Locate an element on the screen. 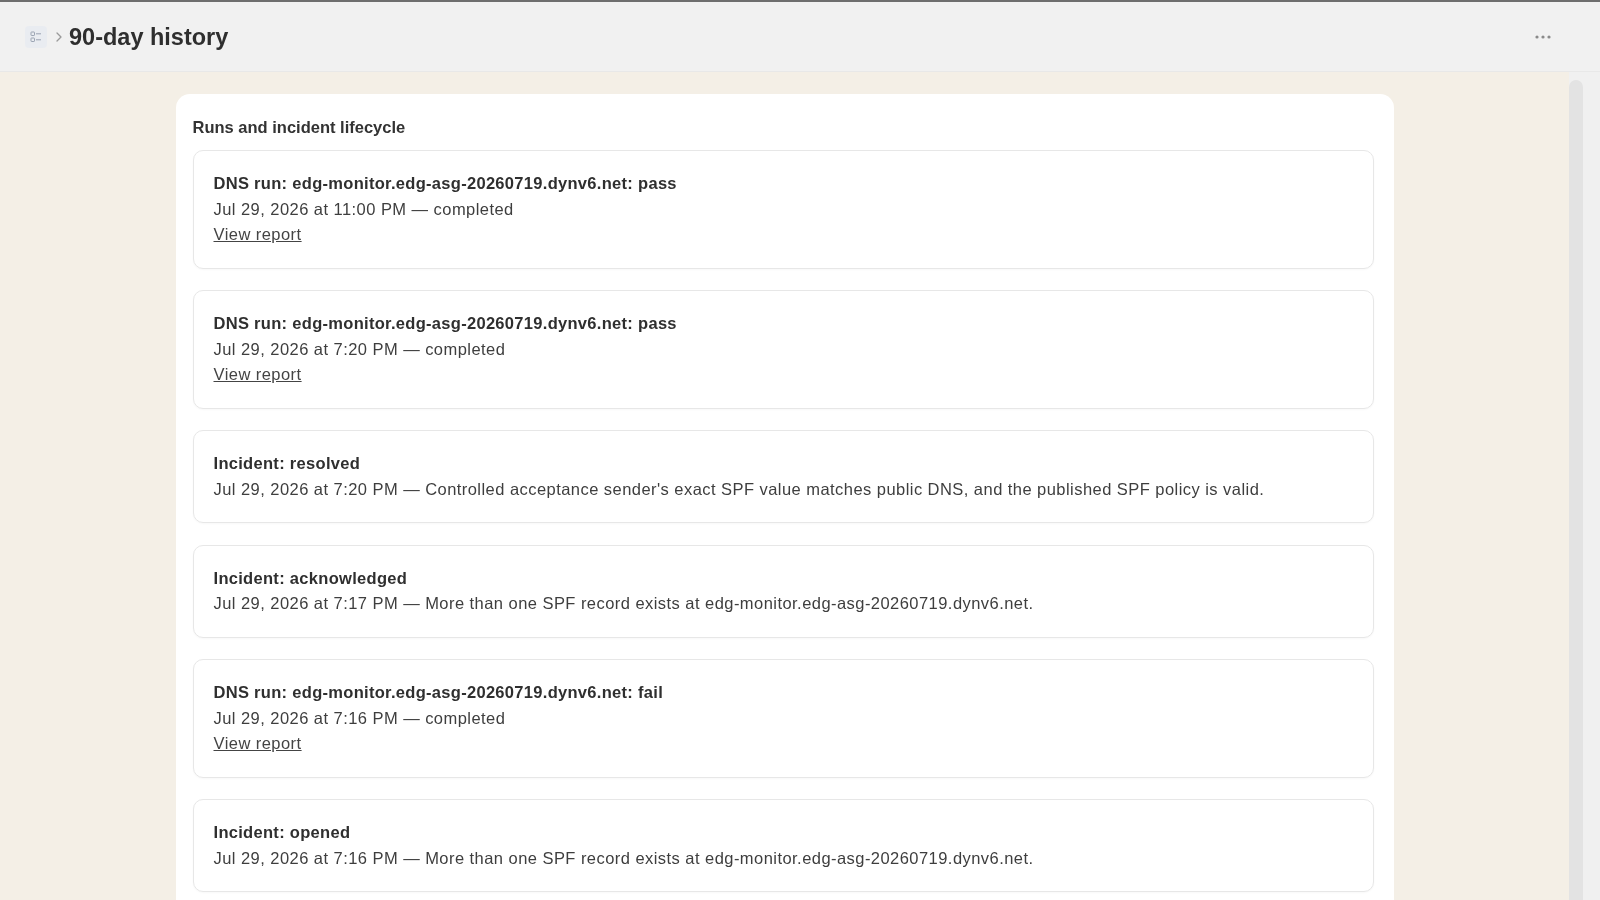  event-detail: Jul 29, 2026 at 7:20 PM — completed is located at coordinates (360, 349).